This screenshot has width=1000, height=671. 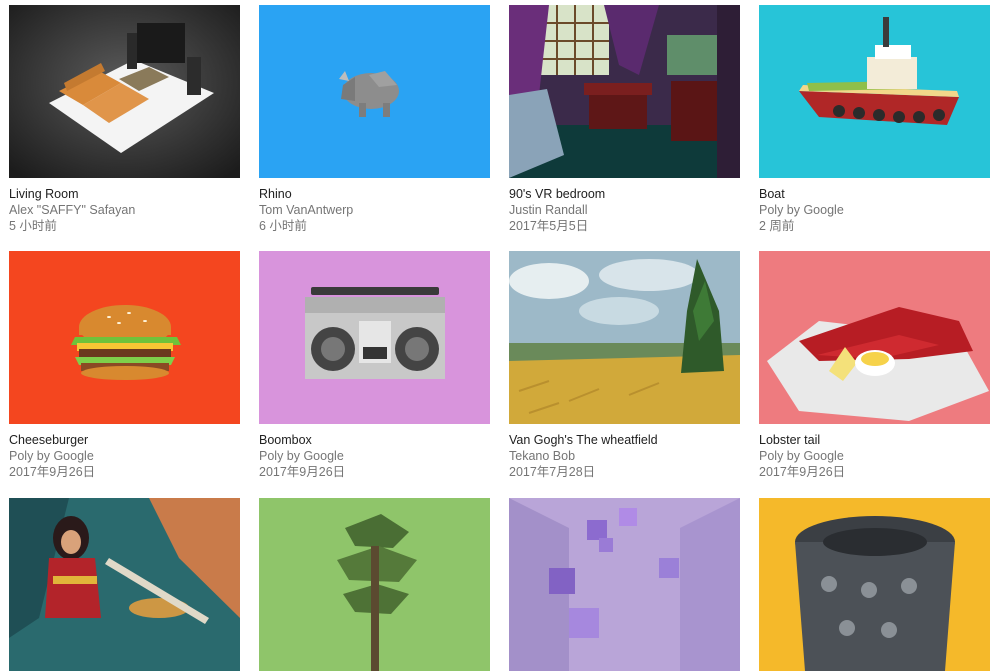 What do you see at coordinates (874, 440) in the screenshot?
I see `model-title: Lobster tail` at bounding box center [874, 440].